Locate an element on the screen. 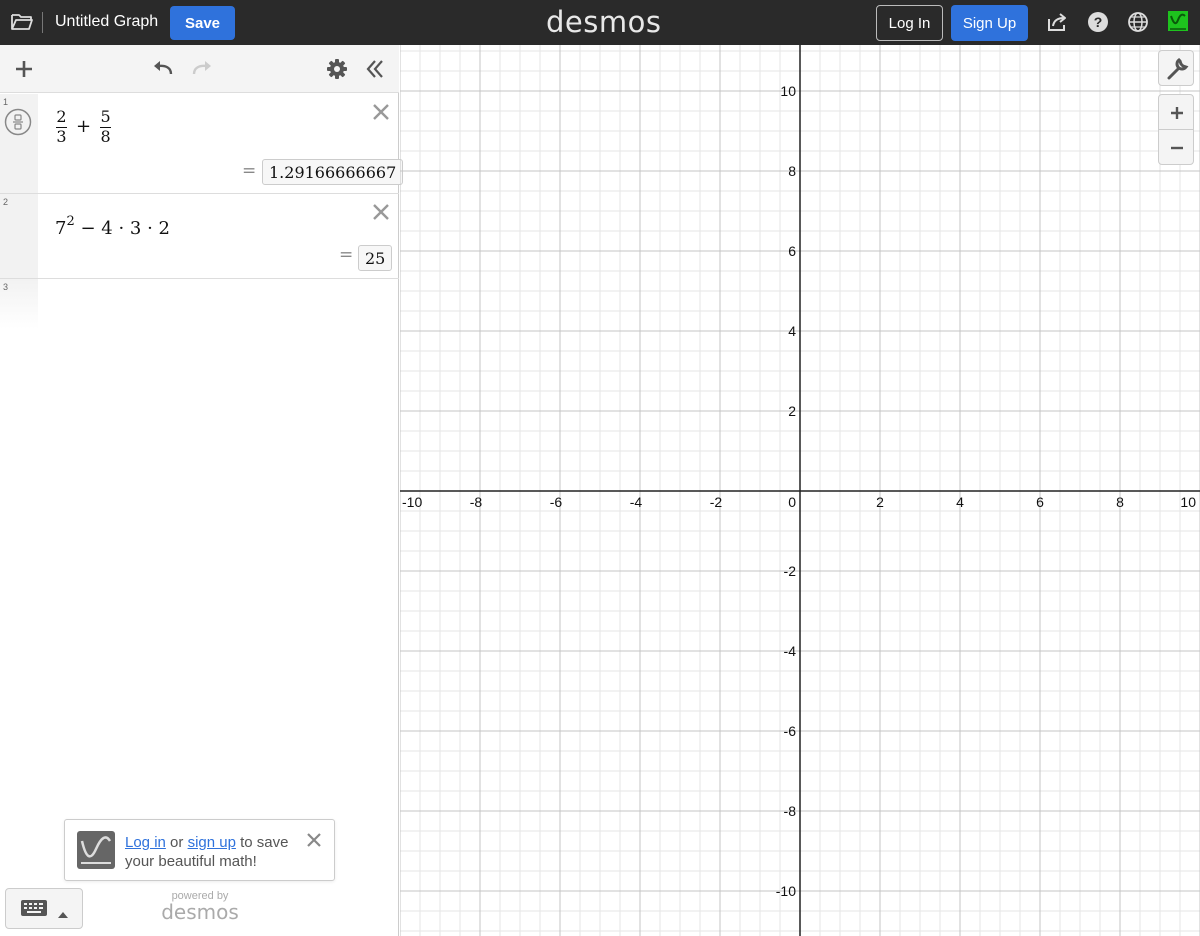 The width and height of the screenshot is (1200, 936). exponent: 2 is located at coordinates (70, 221).